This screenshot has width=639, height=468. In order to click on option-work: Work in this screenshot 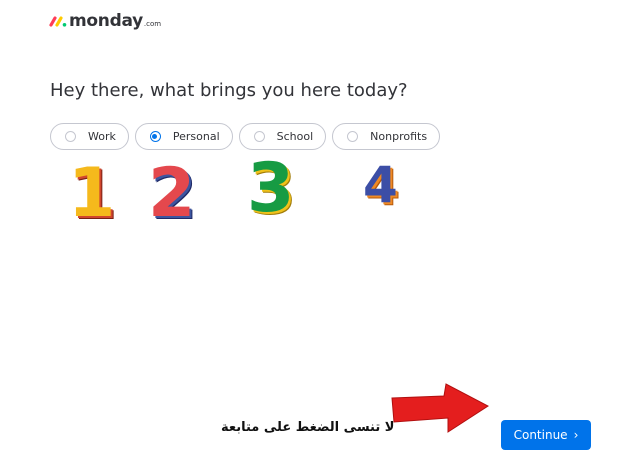, I will do `click(89, 136)`.